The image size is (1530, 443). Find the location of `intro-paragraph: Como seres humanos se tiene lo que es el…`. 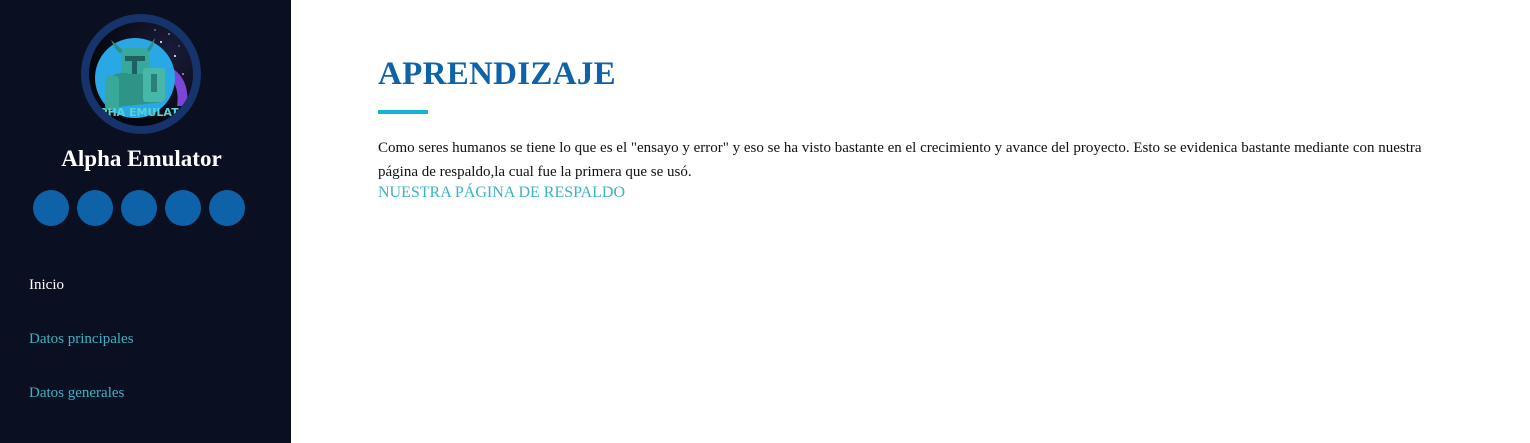

intro-paragraph: Como seres humanos se tiene lo que es el… is located at coordinates (900, 160).